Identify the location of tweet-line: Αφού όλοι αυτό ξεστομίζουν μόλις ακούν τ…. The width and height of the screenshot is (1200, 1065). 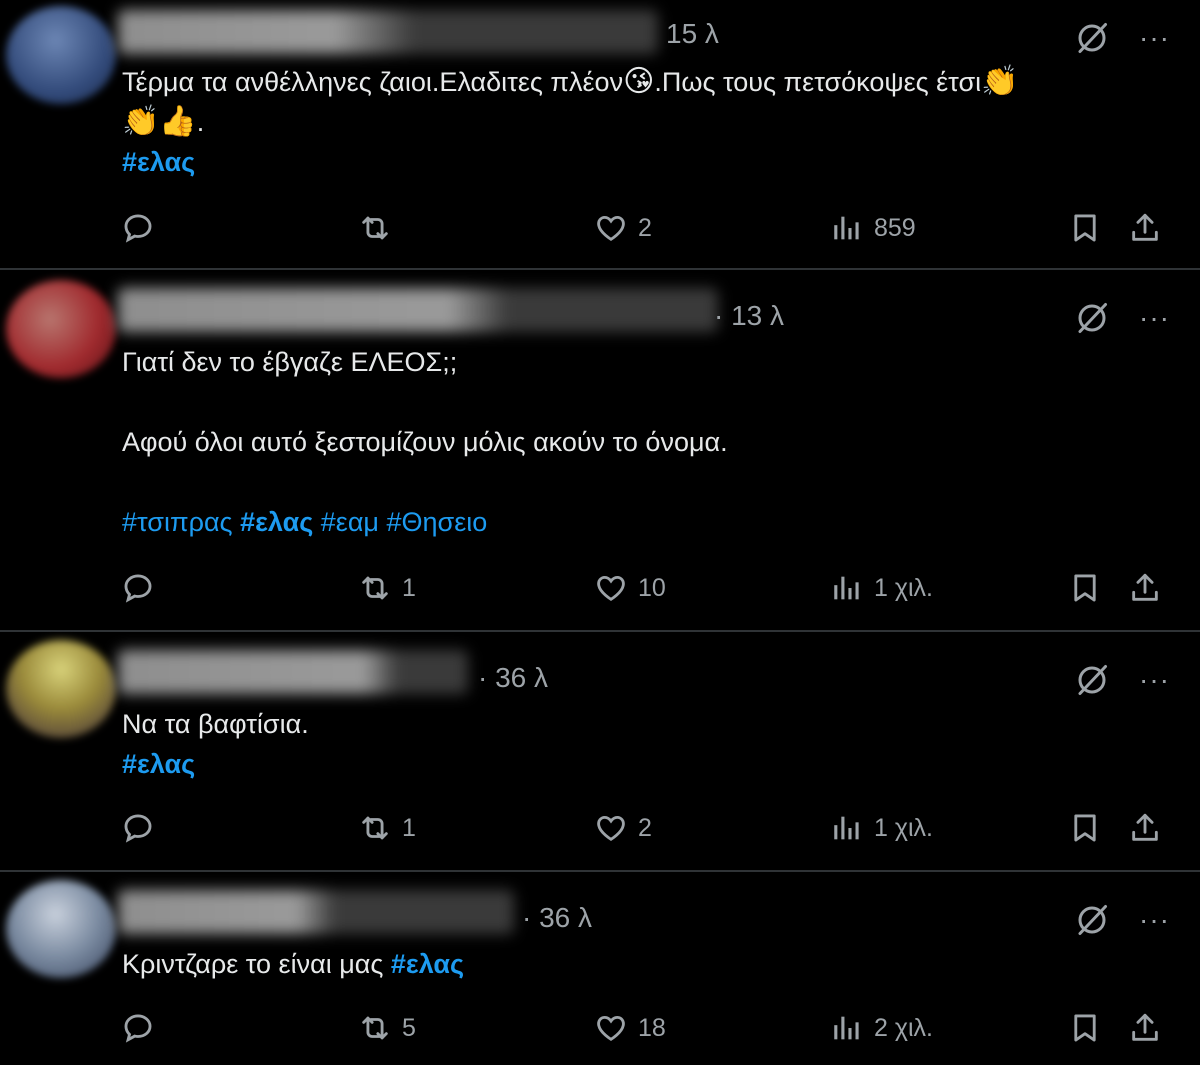
(425, 442).